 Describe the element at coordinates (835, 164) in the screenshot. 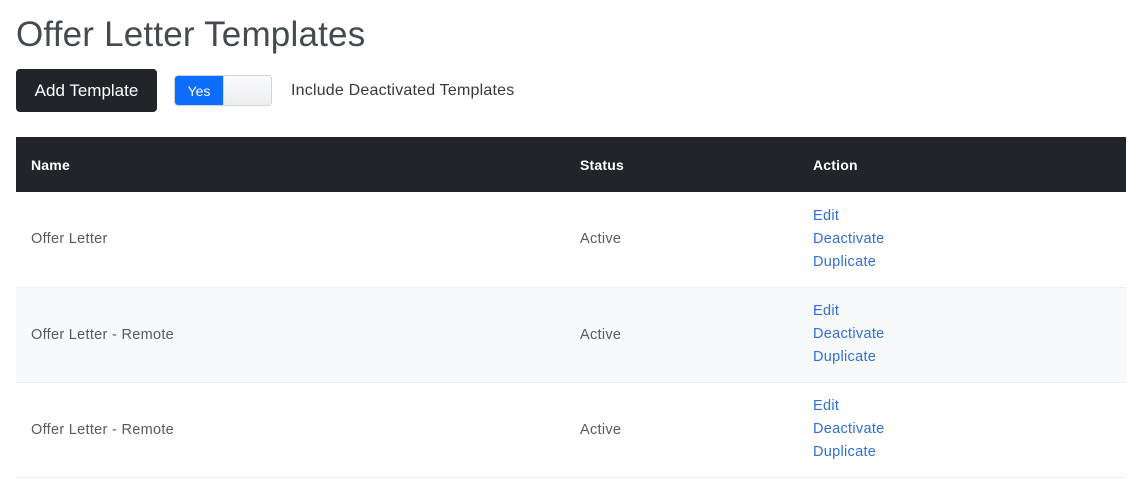

I see `column-header-action: Action` at that location.